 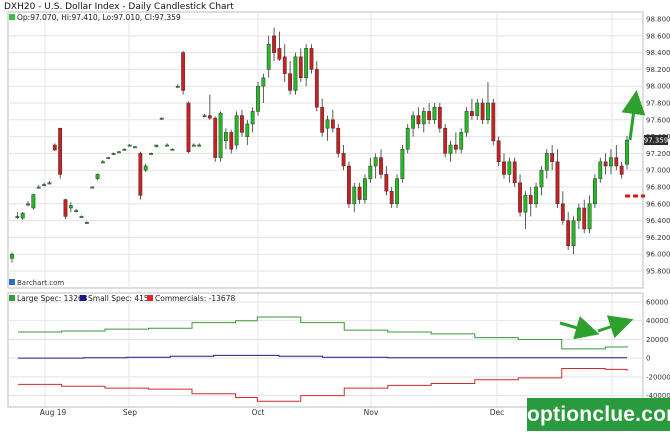 I want to click on price-tick-label: 96.000, so click(x=658, y=255).